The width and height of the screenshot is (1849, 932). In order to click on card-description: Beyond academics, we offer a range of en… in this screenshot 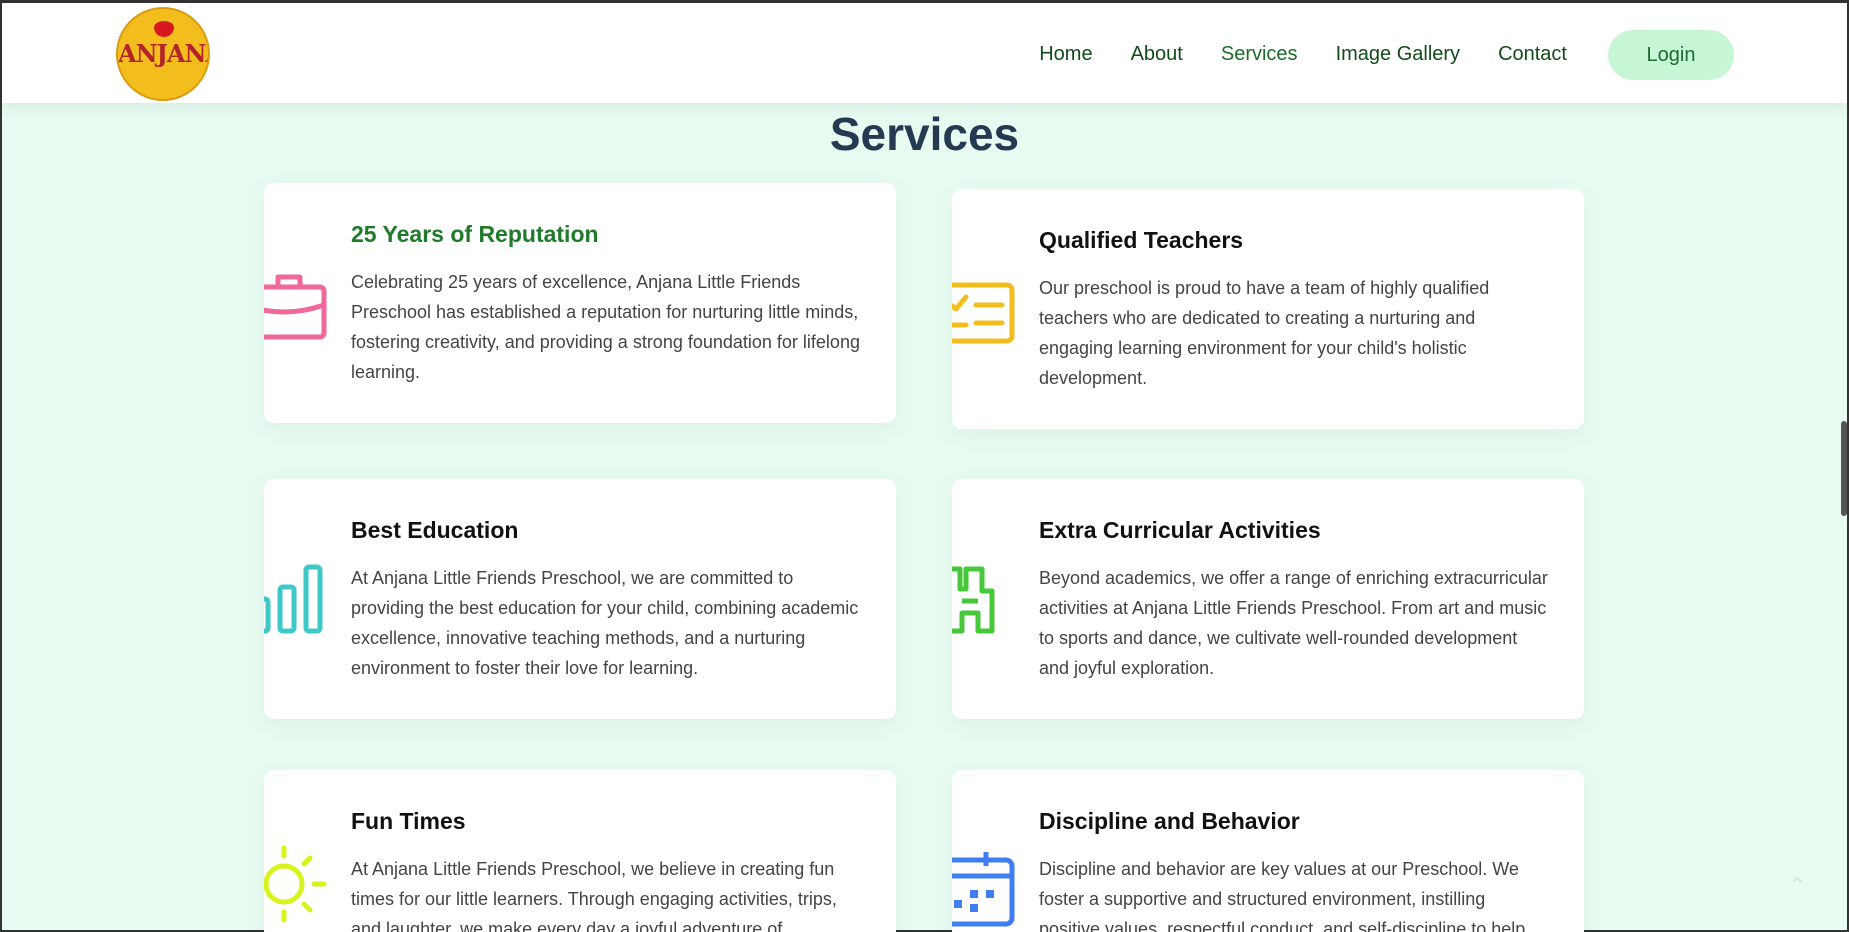, I will do `click(1293, 623)`.